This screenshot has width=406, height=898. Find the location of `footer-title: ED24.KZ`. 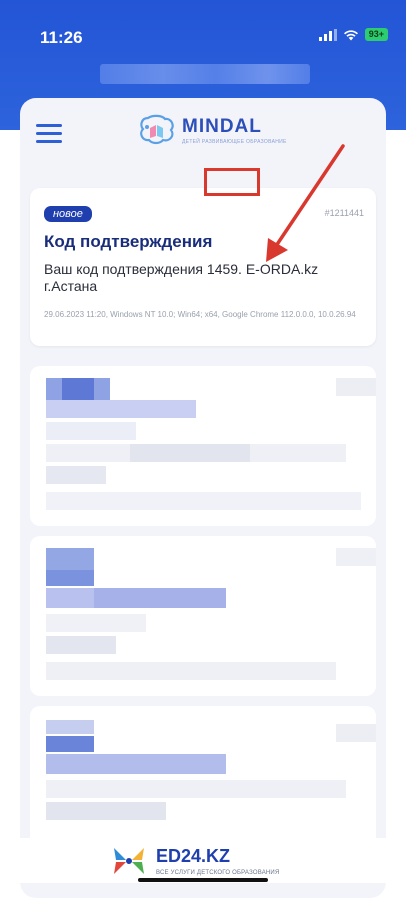

footer-title: ED24.KZ is located at coordinates (193, 856).